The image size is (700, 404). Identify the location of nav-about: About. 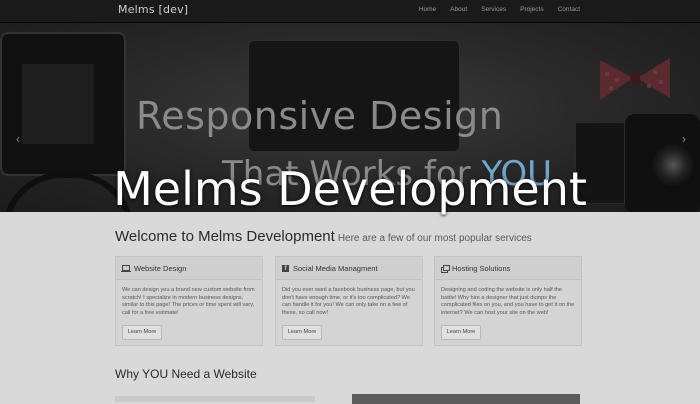
(458, 9).